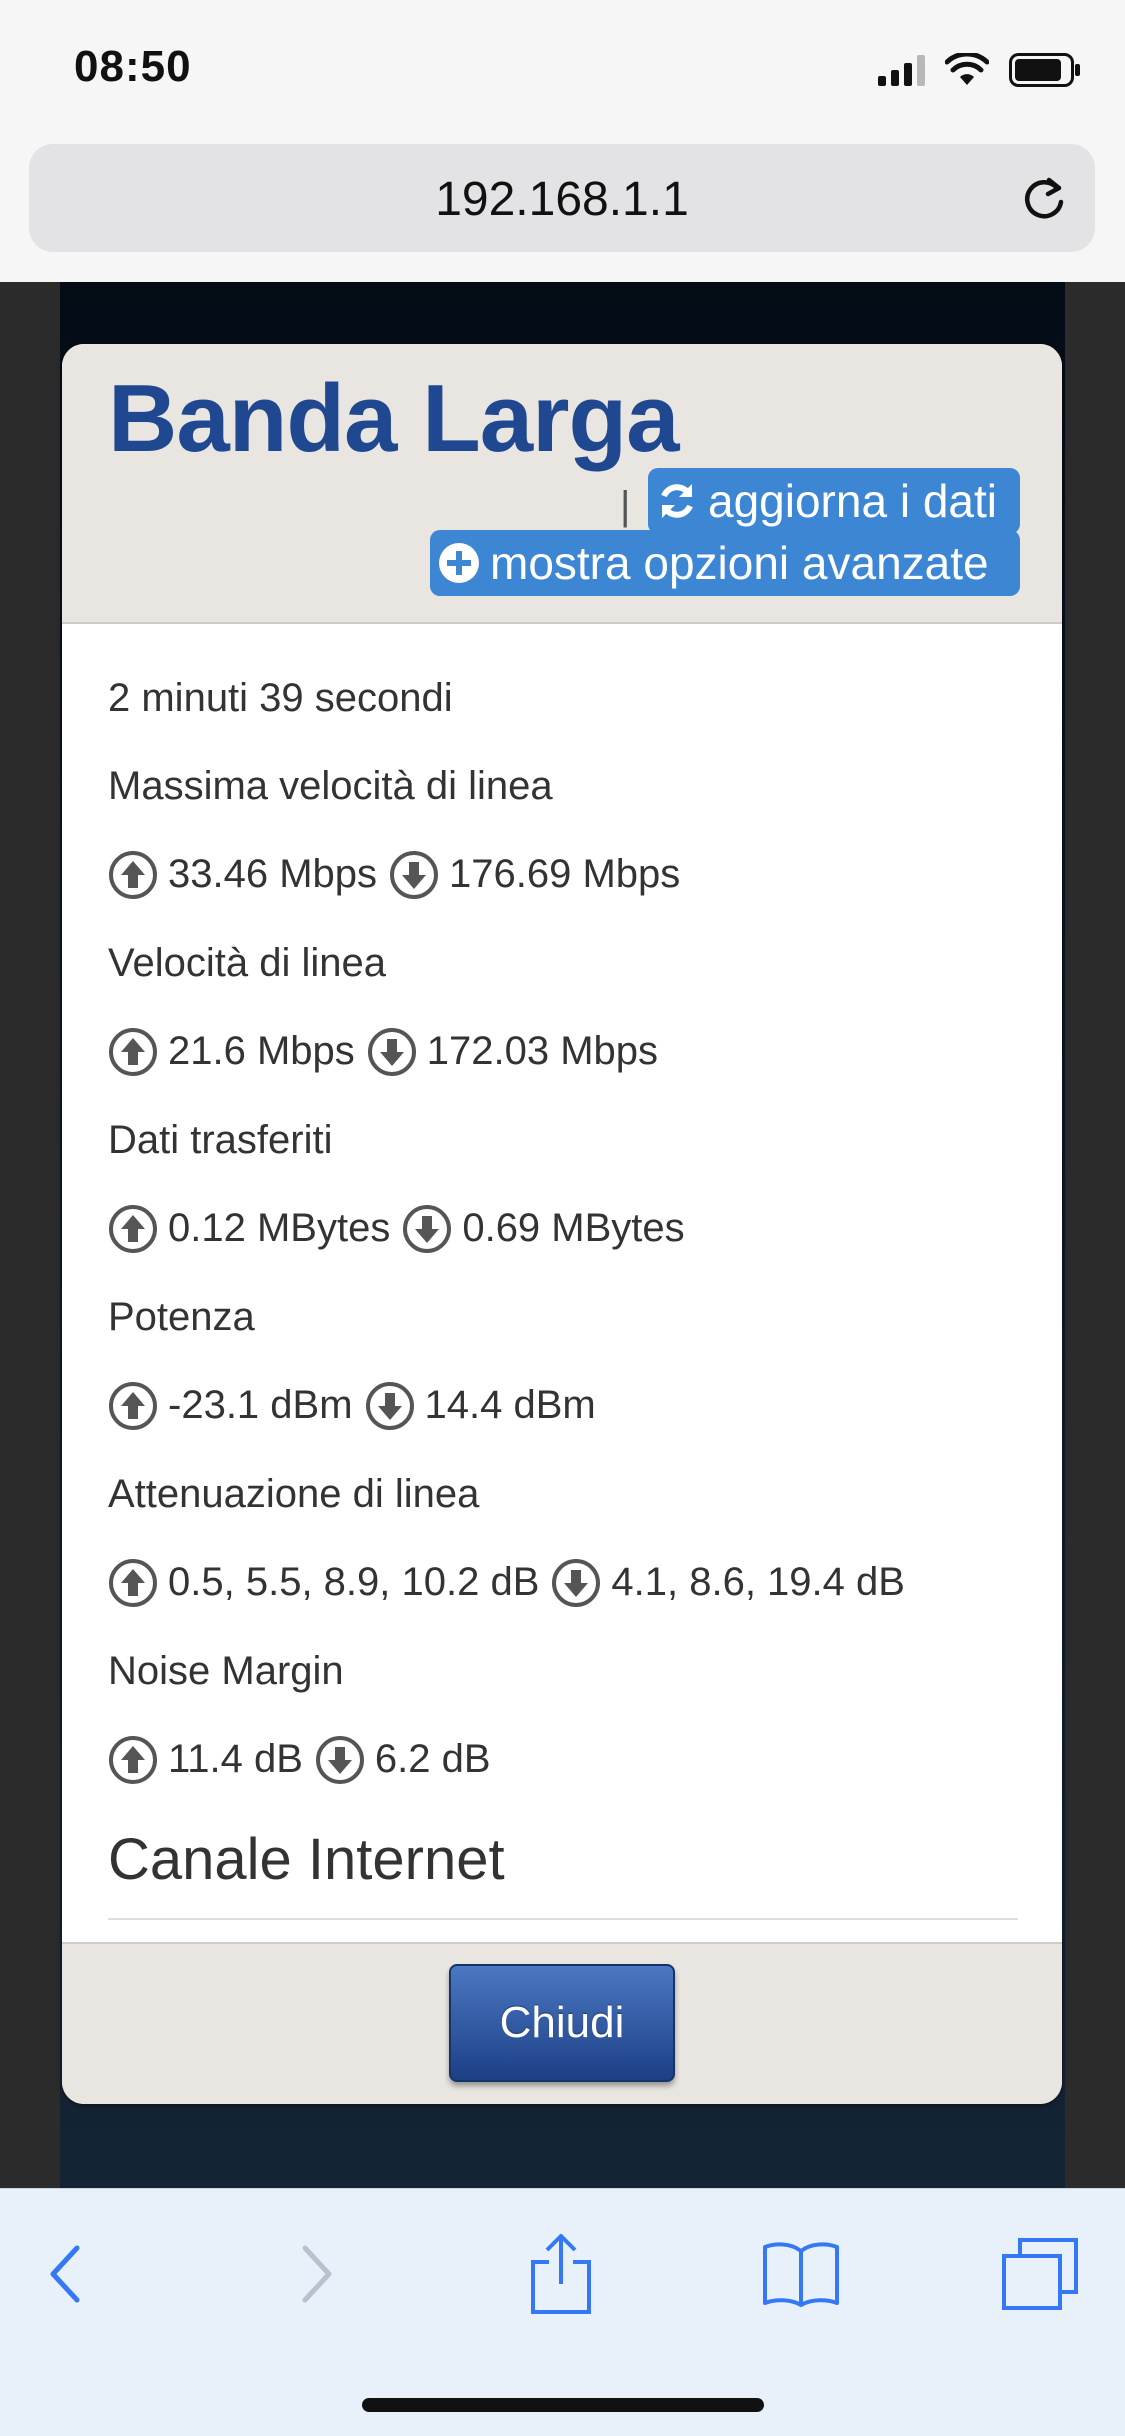 The width and height of the screenshot is (1125, 2436). Describe the element at coordinates (510, 1405) in the screenshot. I see `power-down: 14.4 dBm` at that location.